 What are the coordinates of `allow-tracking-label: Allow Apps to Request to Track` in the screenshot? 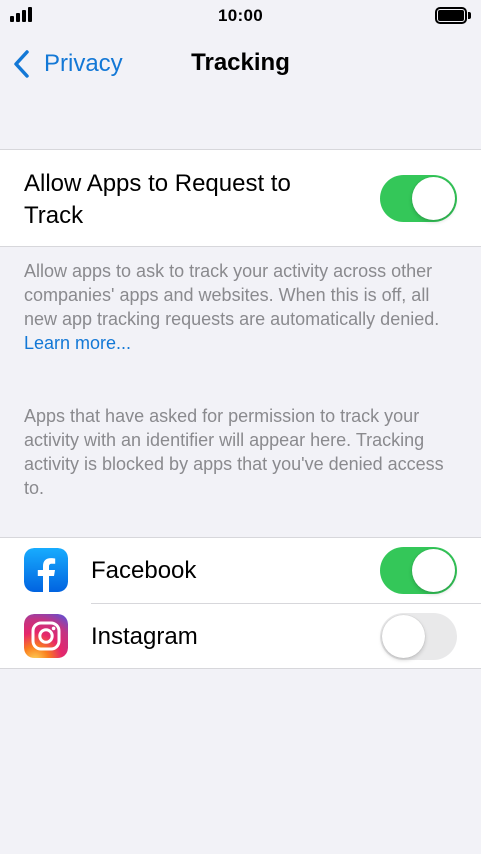 It's located at (157, 199).